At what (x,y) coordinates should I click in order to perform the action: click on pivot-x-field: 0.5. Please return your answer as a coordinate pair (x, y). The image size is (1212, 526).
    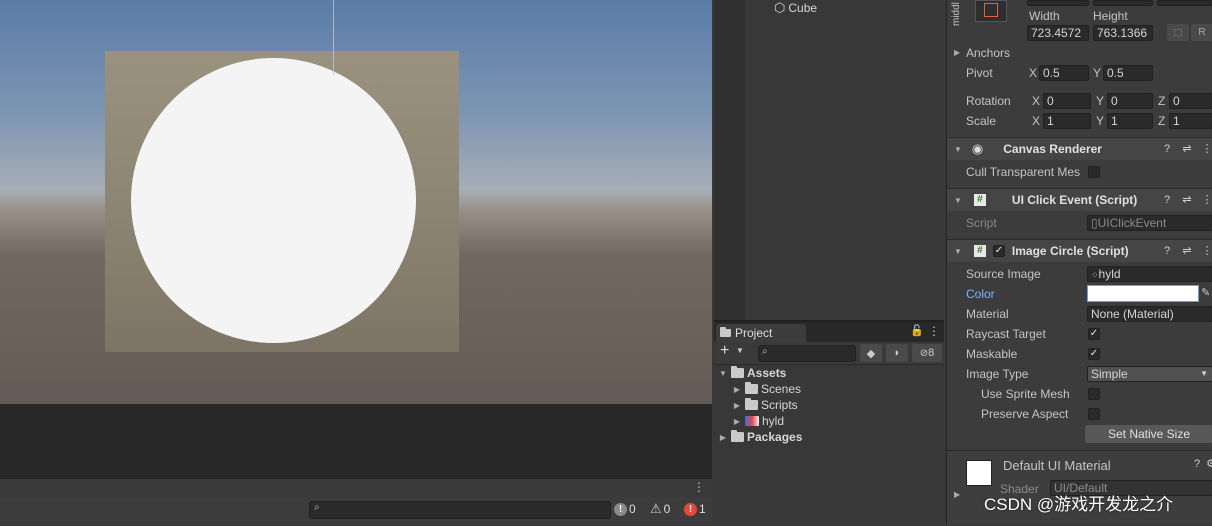
    Looking at the image, I should click on (1064, 73).